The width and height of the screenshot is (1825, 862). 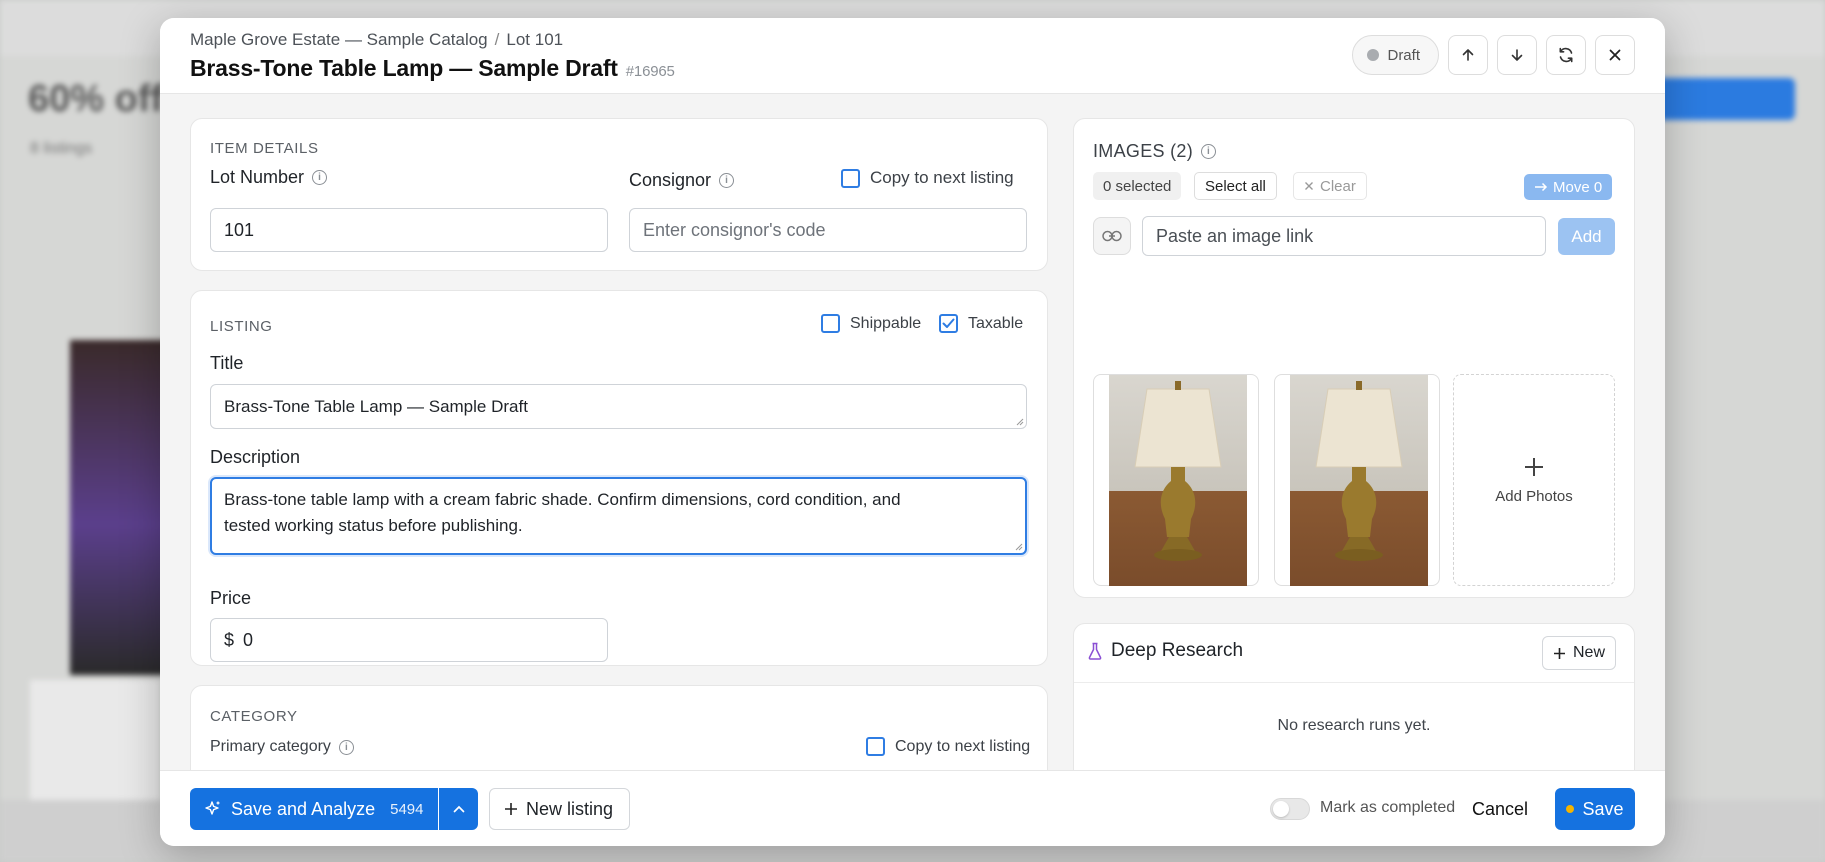 I want to click on description-line-2: tested working status before publishing., so click(x=373, y=525).